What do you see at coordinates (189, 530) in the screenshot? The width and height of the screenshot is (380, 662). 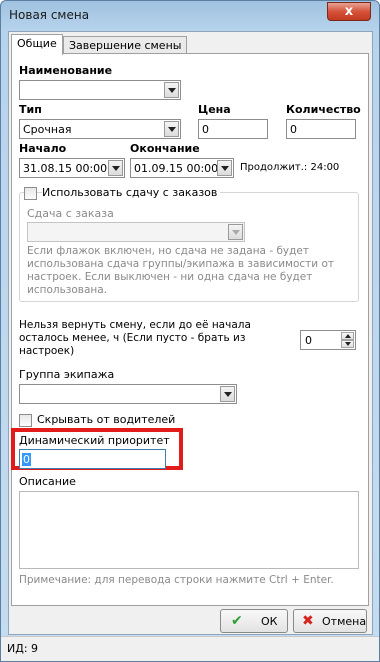 I see `description-textarea` at bounding box center [189, 530].